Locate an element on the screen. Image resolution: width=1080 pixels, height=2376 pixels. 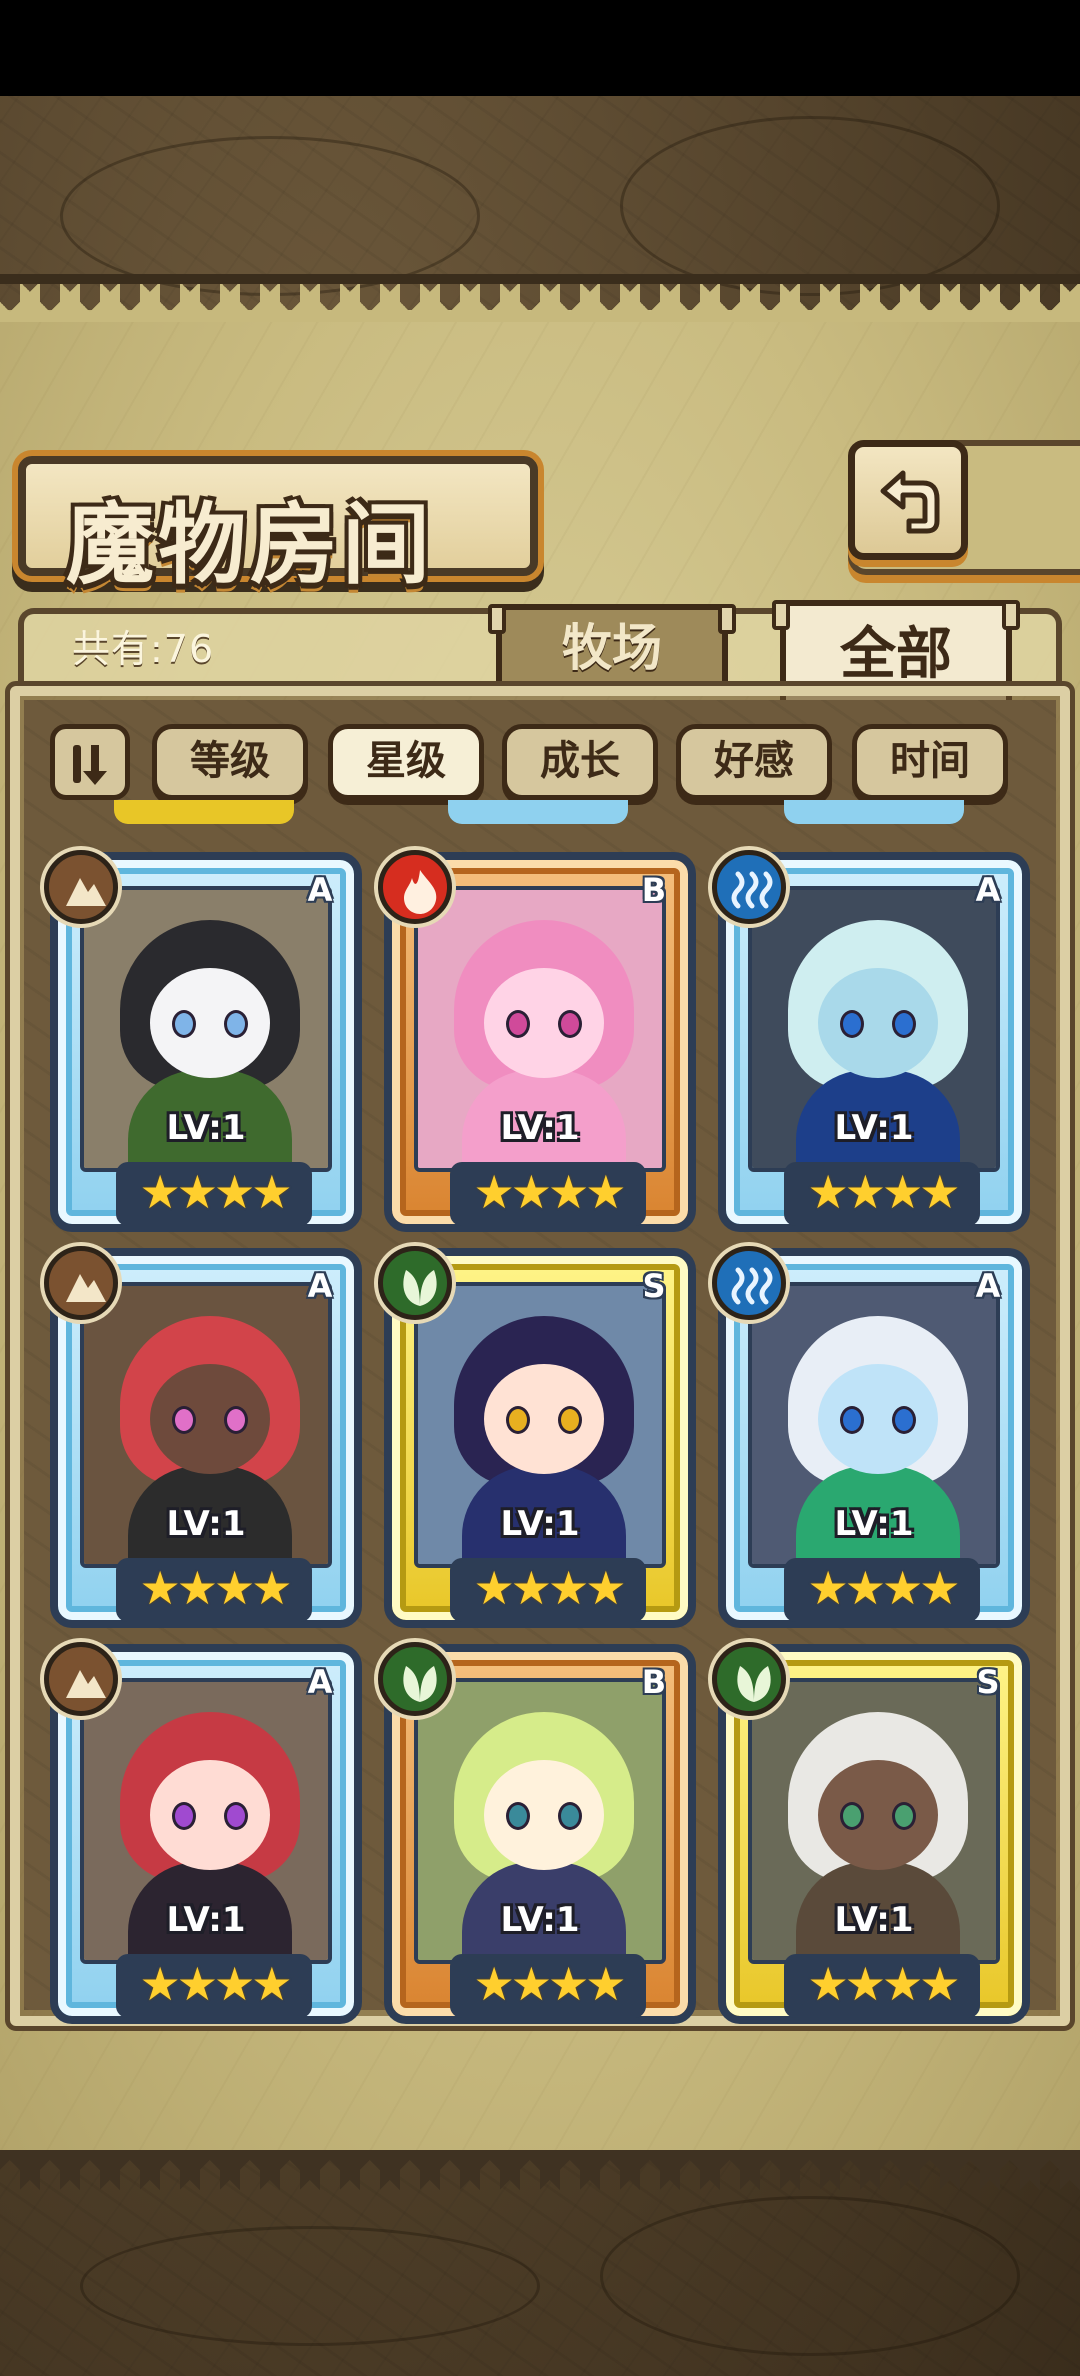
status-bar is located at coordinates (540, 48).